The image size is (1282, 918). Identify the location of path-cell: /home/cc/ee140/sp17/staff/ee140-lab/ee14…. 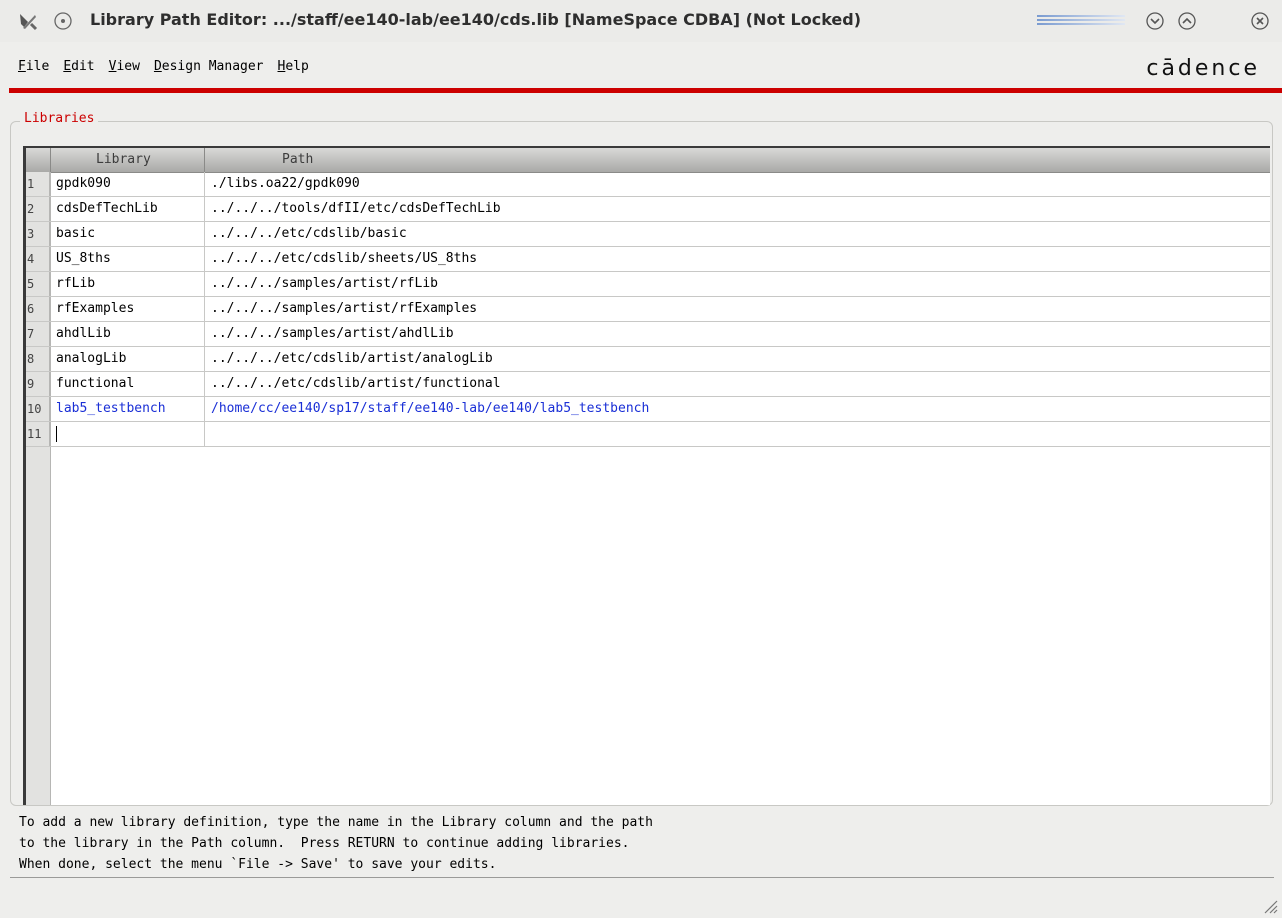
(430, 409).